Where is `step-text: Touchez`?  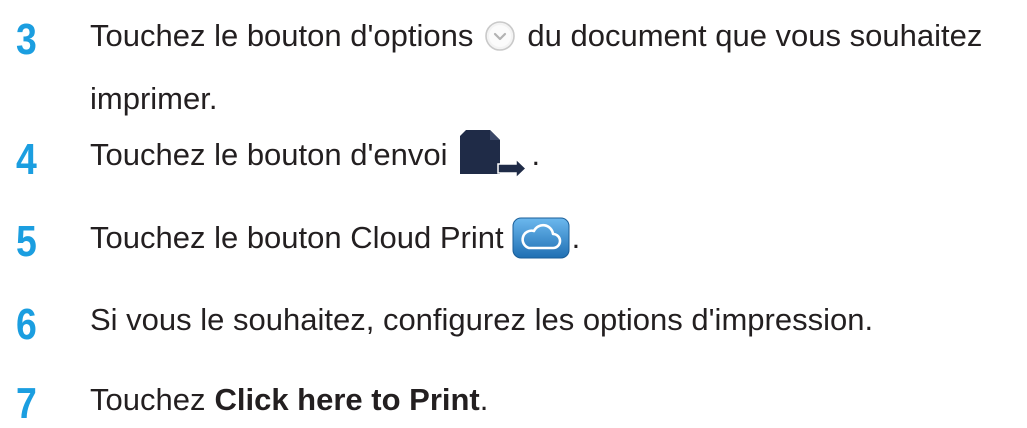
step-text: Touchez is located at coordinates (148, 399).